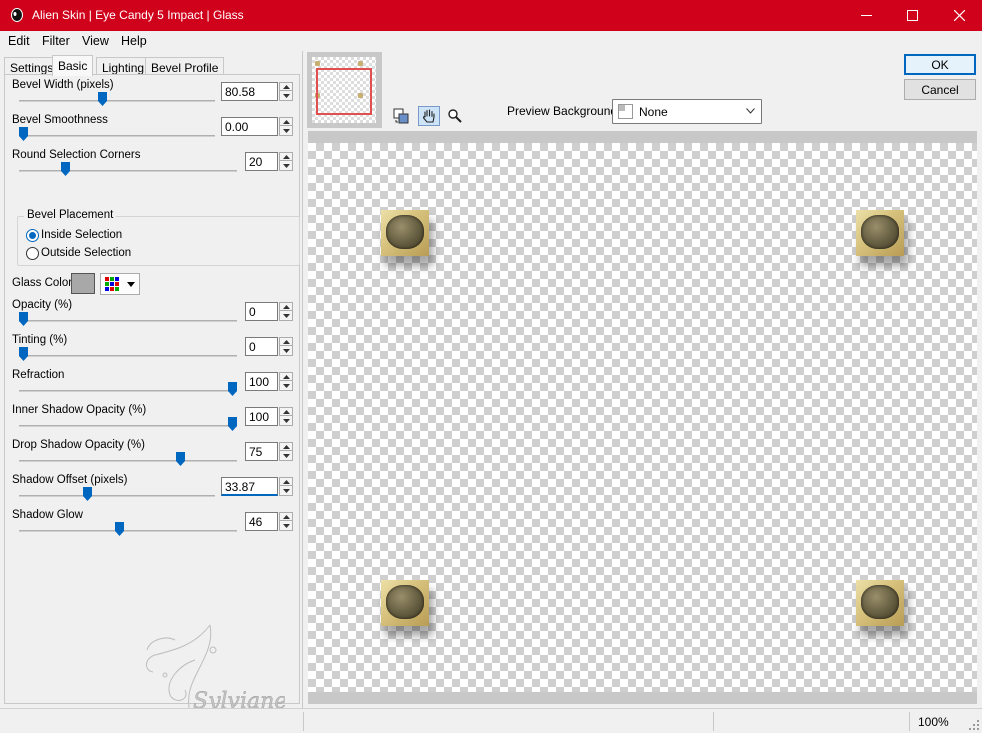  I want to click on round-corners-decrement-button, so click(286, 166).